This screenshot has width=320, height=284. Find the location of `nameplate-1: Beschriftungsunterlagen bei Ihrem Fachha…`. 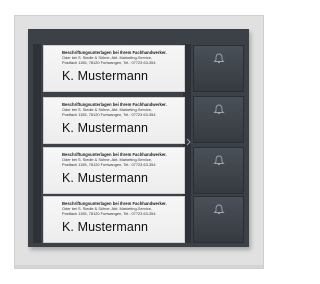

nameplate-1: Beschriftungsunterlagen bei Ihrem Fachha… is located at coordinates (114, 68).